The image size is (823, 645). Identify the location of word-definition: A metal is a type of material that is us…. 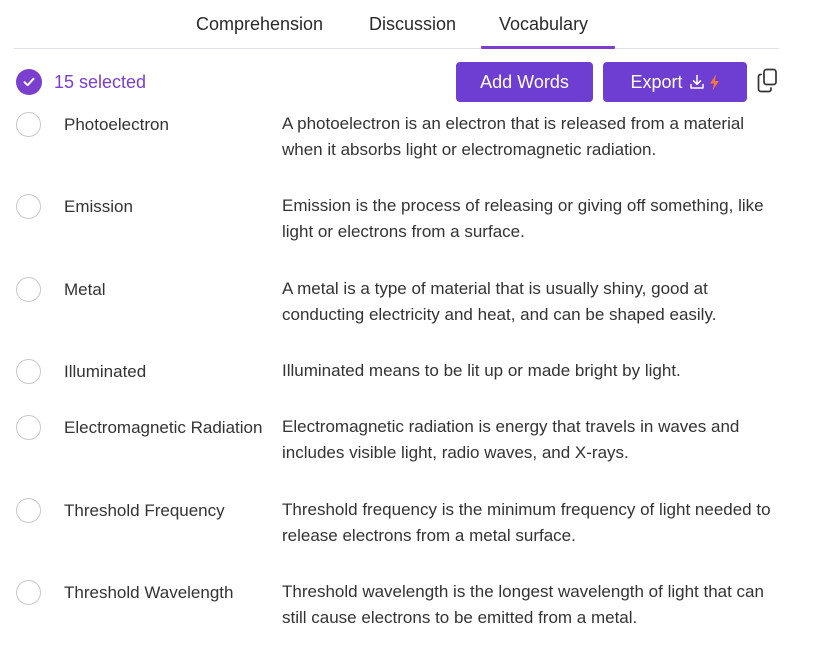
(499, 301).